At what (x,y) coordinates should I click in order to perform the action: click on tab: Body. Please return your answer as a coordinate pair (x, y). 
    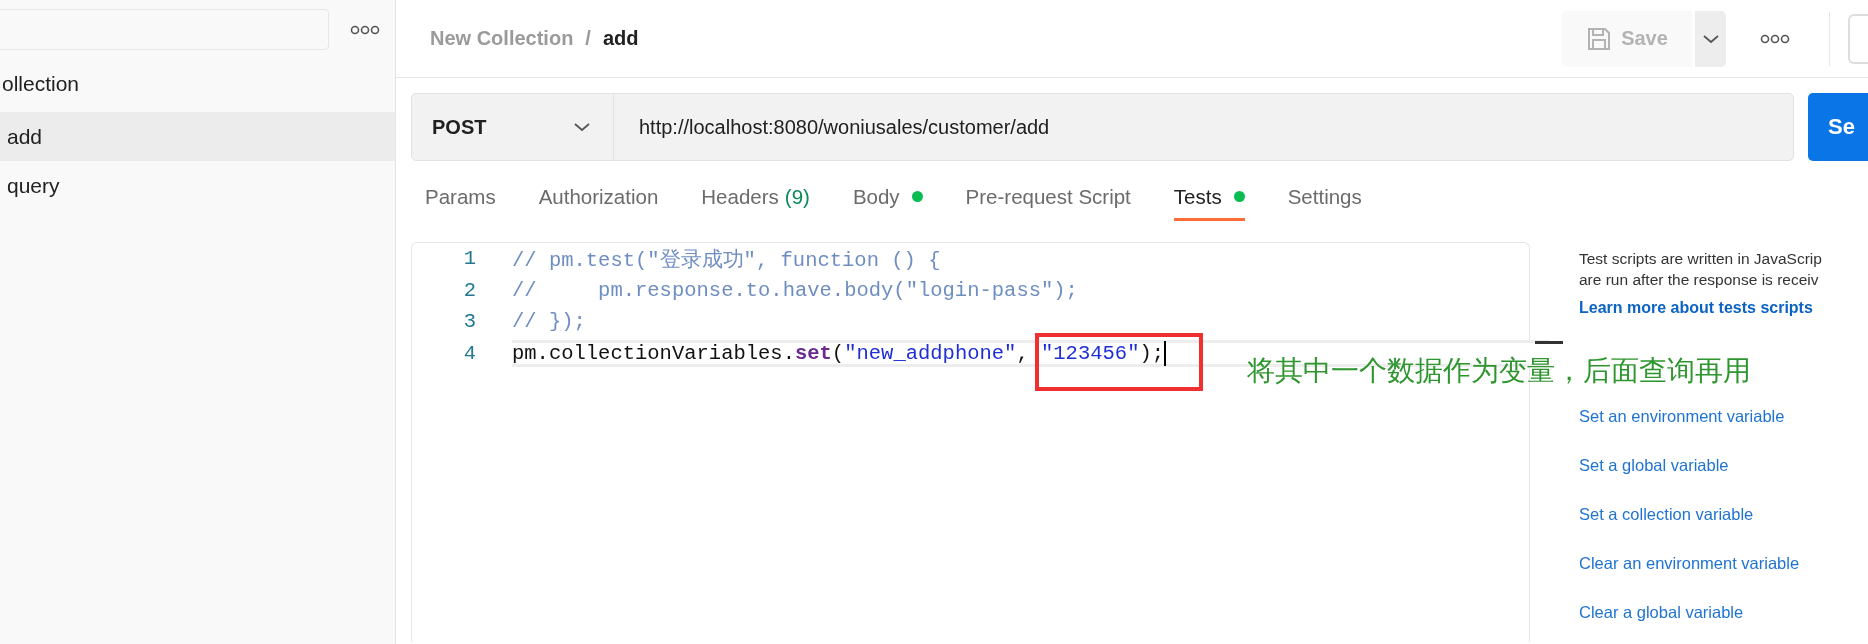
    Looking at the image, I should click on (887, 199).